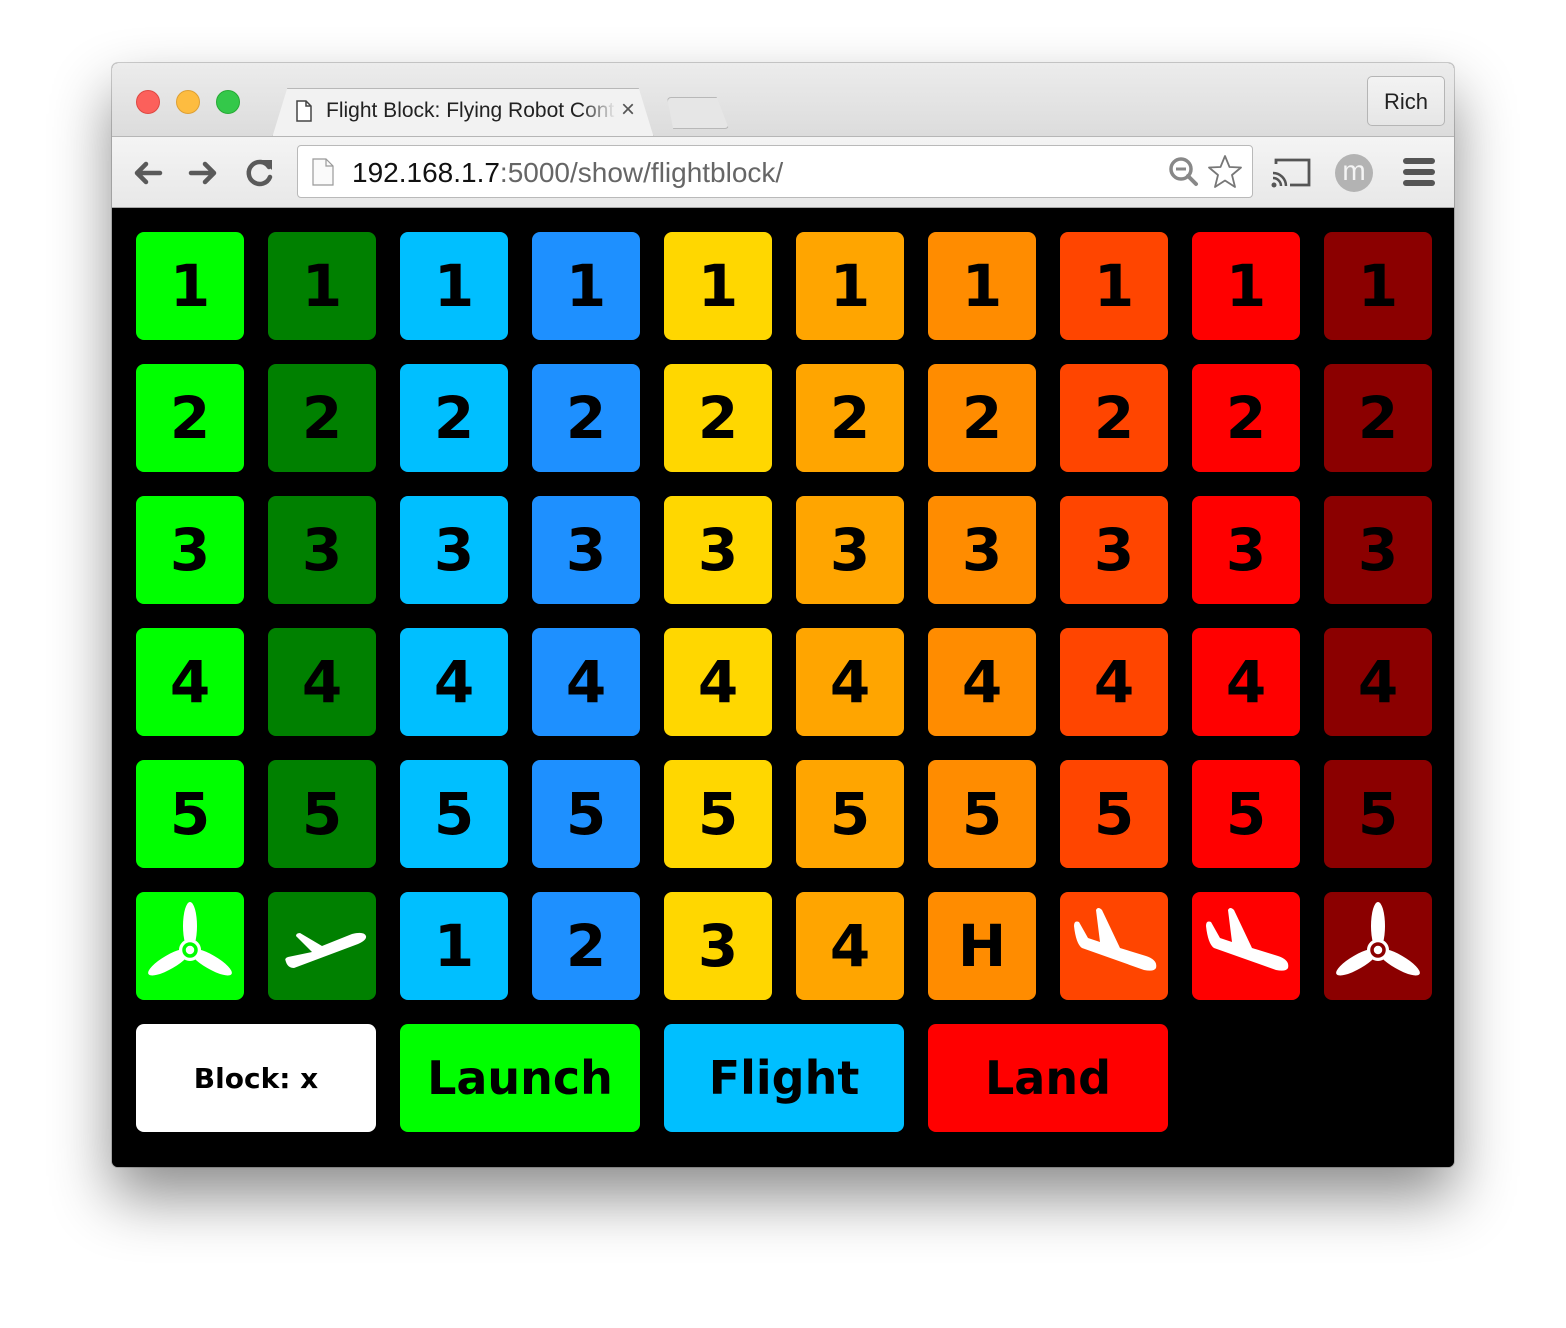 This screenshot has width=1566, height=1328. I want to click on forward-icon, so click(203, 173).